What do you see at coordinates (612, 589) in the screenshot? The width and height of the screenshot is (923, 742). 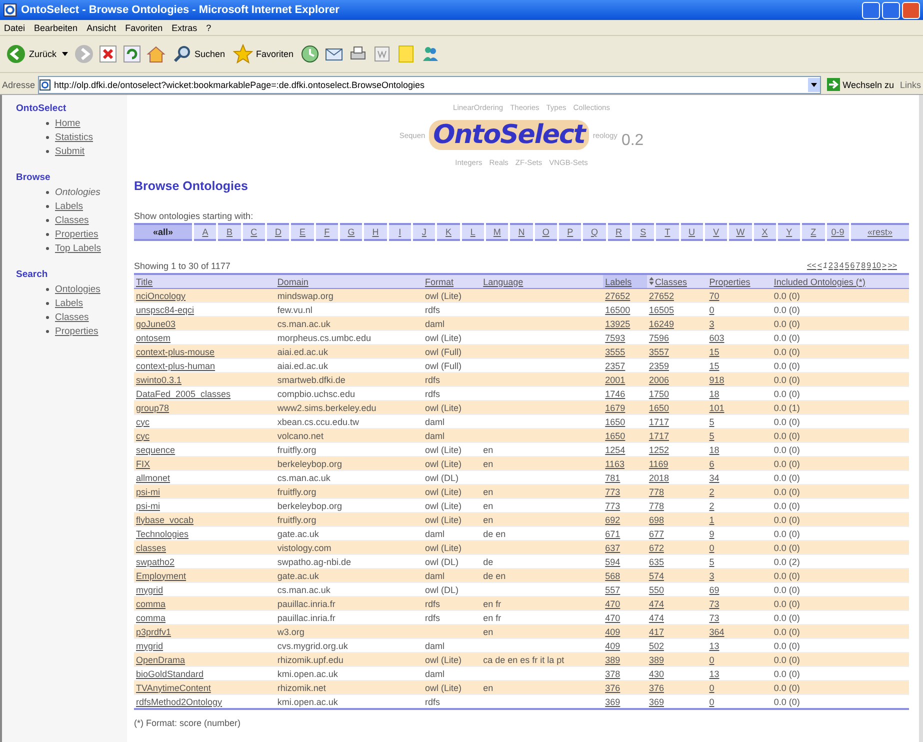 I see `labels-count-link: 557` at bounding box center [612, 589].